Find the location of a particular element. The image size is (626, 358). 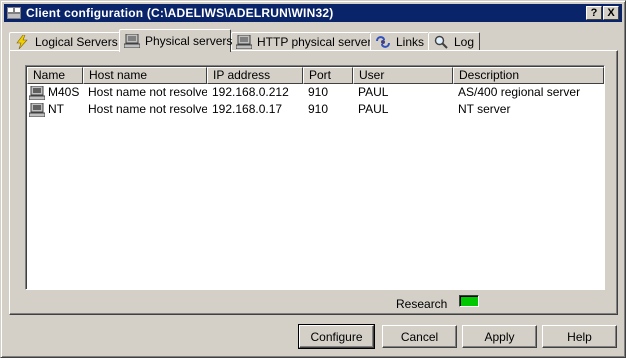

app-icon is located at coordinates (14, 13).